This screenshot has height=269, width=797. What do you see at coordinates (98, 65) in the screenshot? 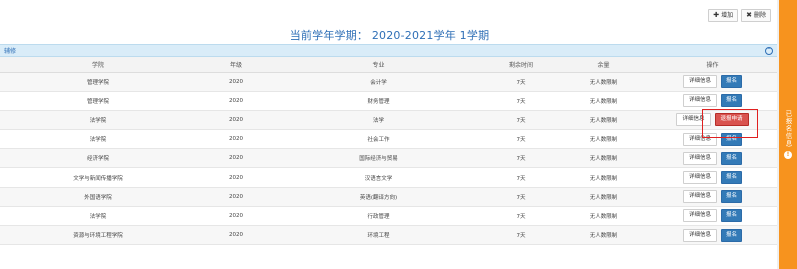
I see `column-header-college: 学院` at bounding box center [98, 65].